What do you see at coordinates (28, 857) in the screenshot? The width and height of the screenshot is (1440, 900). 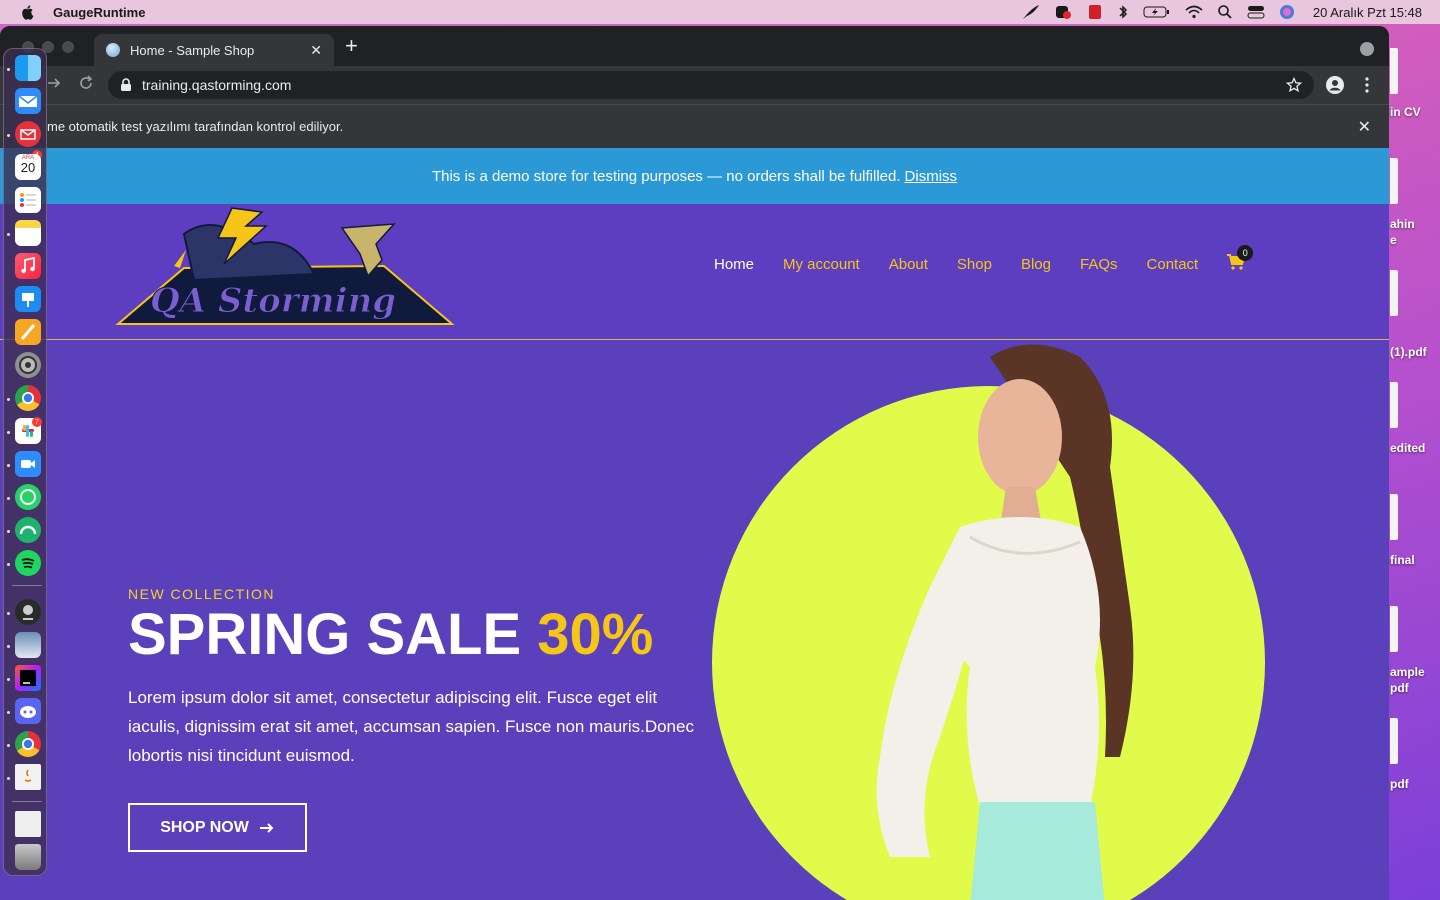 I see `trash-icon` at bounding box center [28, 857].